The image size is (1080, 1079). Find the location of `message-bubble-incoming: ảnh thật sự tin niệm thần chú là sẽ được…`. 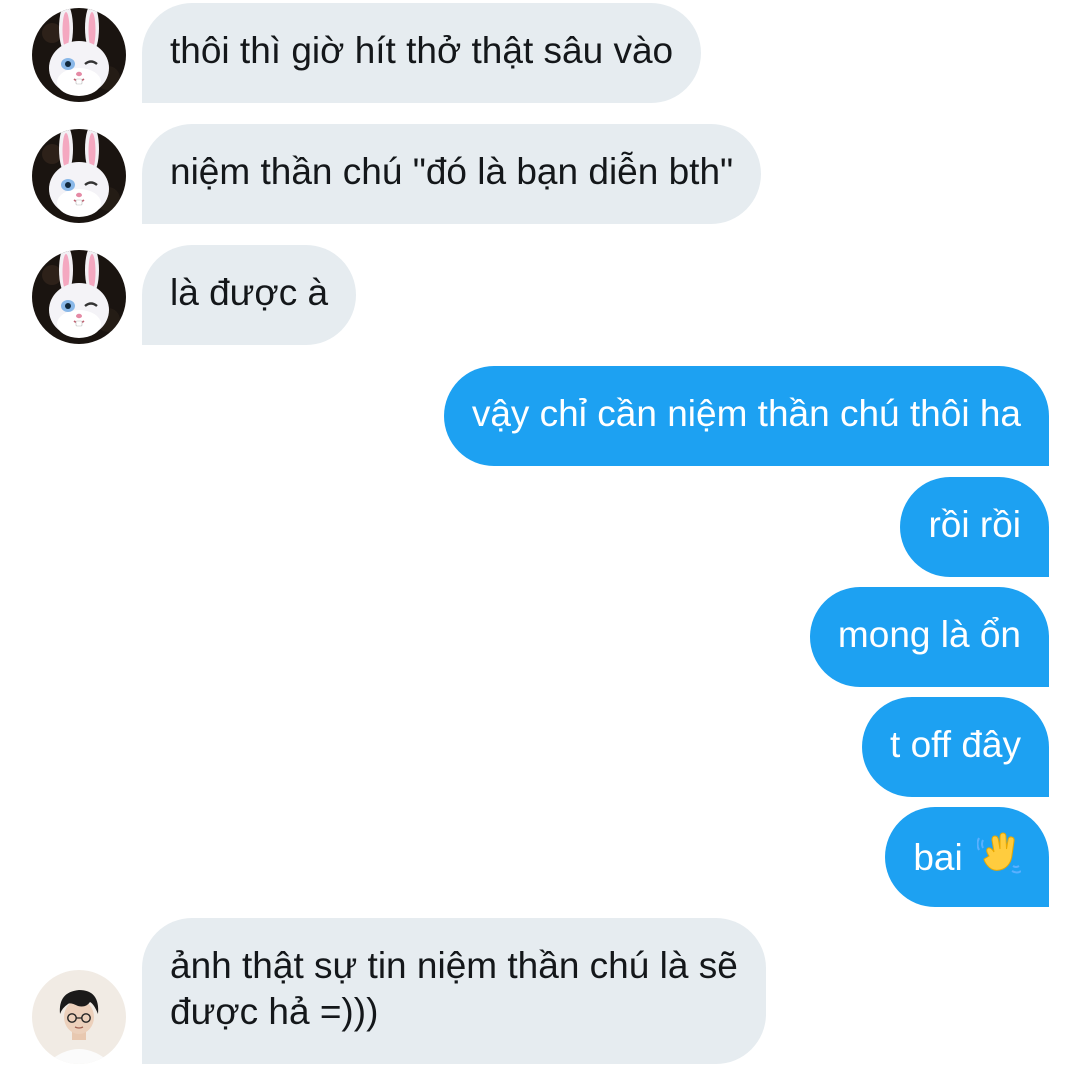

message-bubble-incoming: ảnh thật sự tin niệm thần chú là sẽ được… is located at coordinates (454, 991).